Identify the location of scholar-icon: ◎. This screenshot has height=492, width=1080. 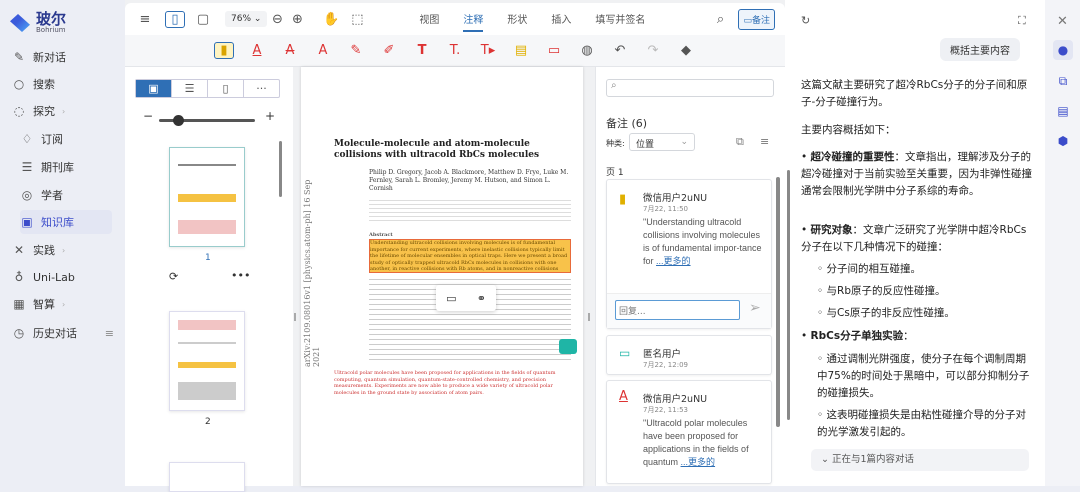
(27, 195).